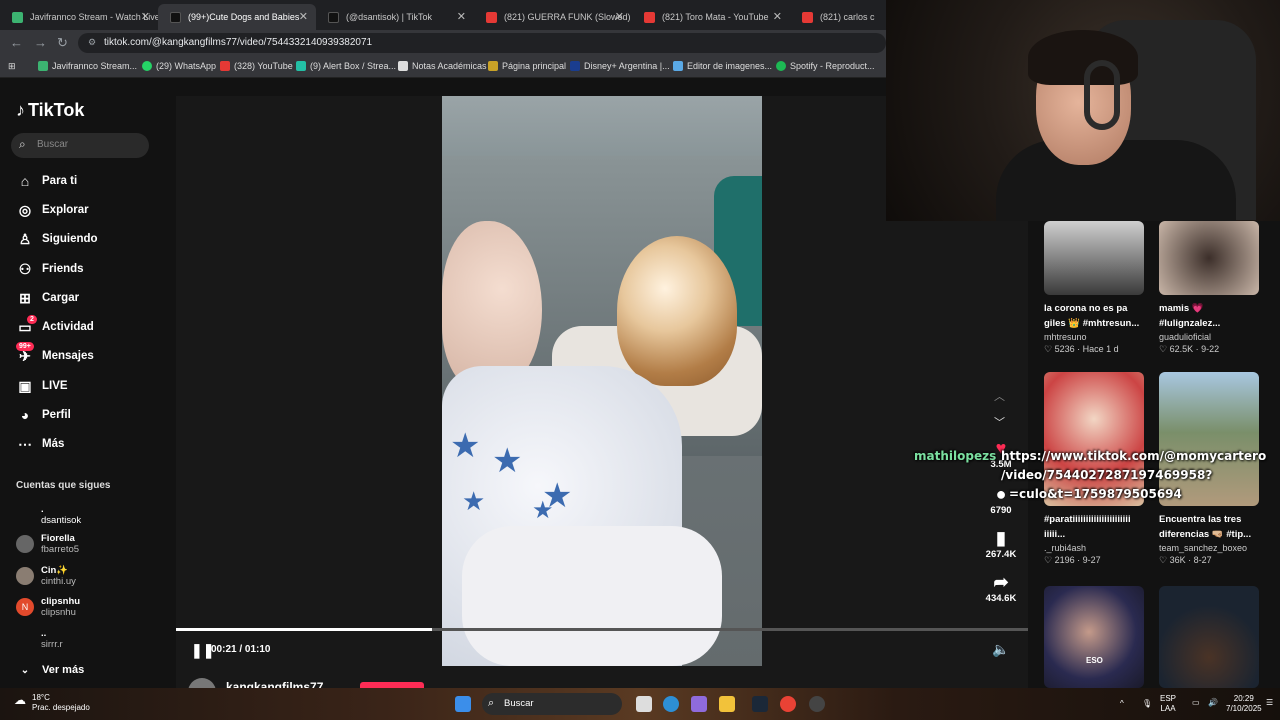  What do you see at coordinates (20, 700) in the screenshot?
I see `weather-cloud-icon: ☁` at bounding box center [20, 700].